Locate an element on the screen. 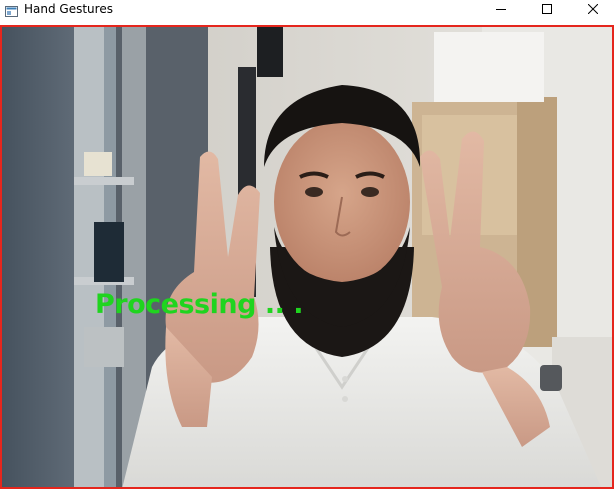 Image resolution: width=616 pixels, height=491 pixels. title-bar: Hand Gestures is located at coordinates (308, 10).